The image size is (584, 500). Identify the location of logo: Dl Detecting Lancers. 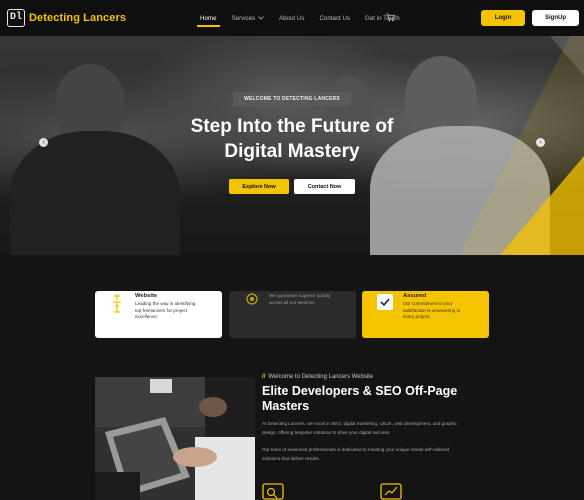
(66, 18).